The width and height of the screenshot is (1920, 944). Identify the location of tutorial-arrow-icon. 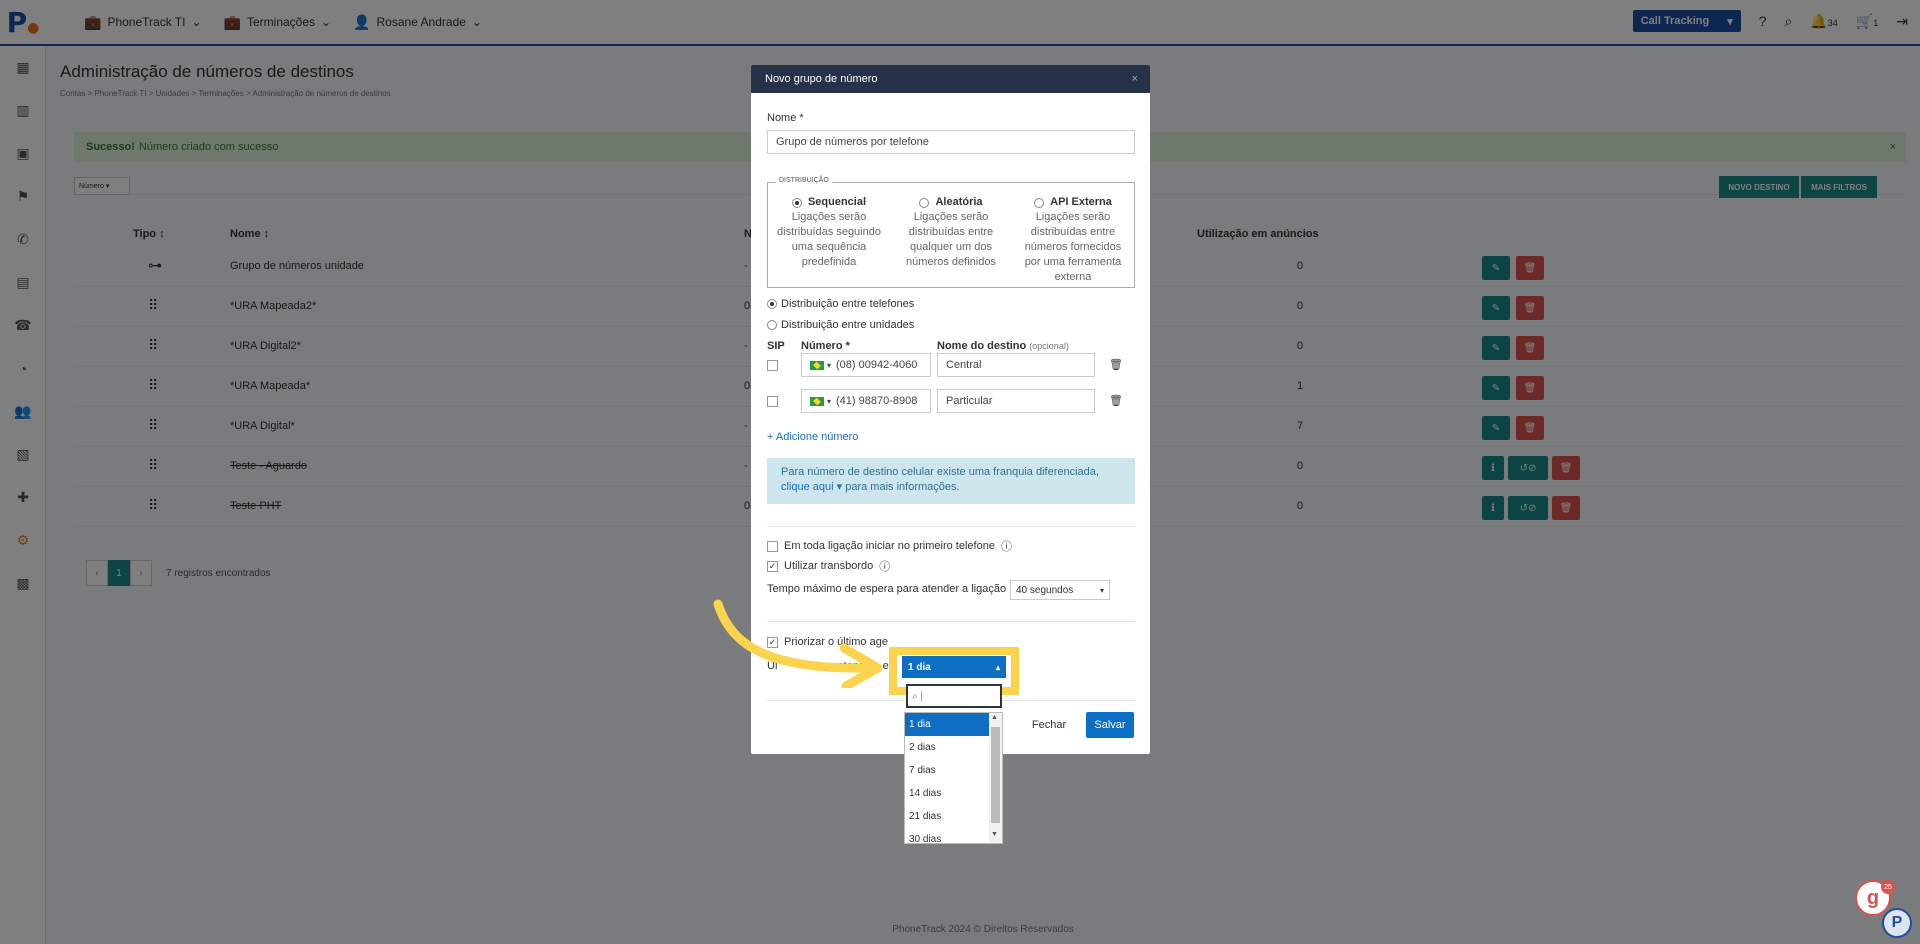
(798, 643).